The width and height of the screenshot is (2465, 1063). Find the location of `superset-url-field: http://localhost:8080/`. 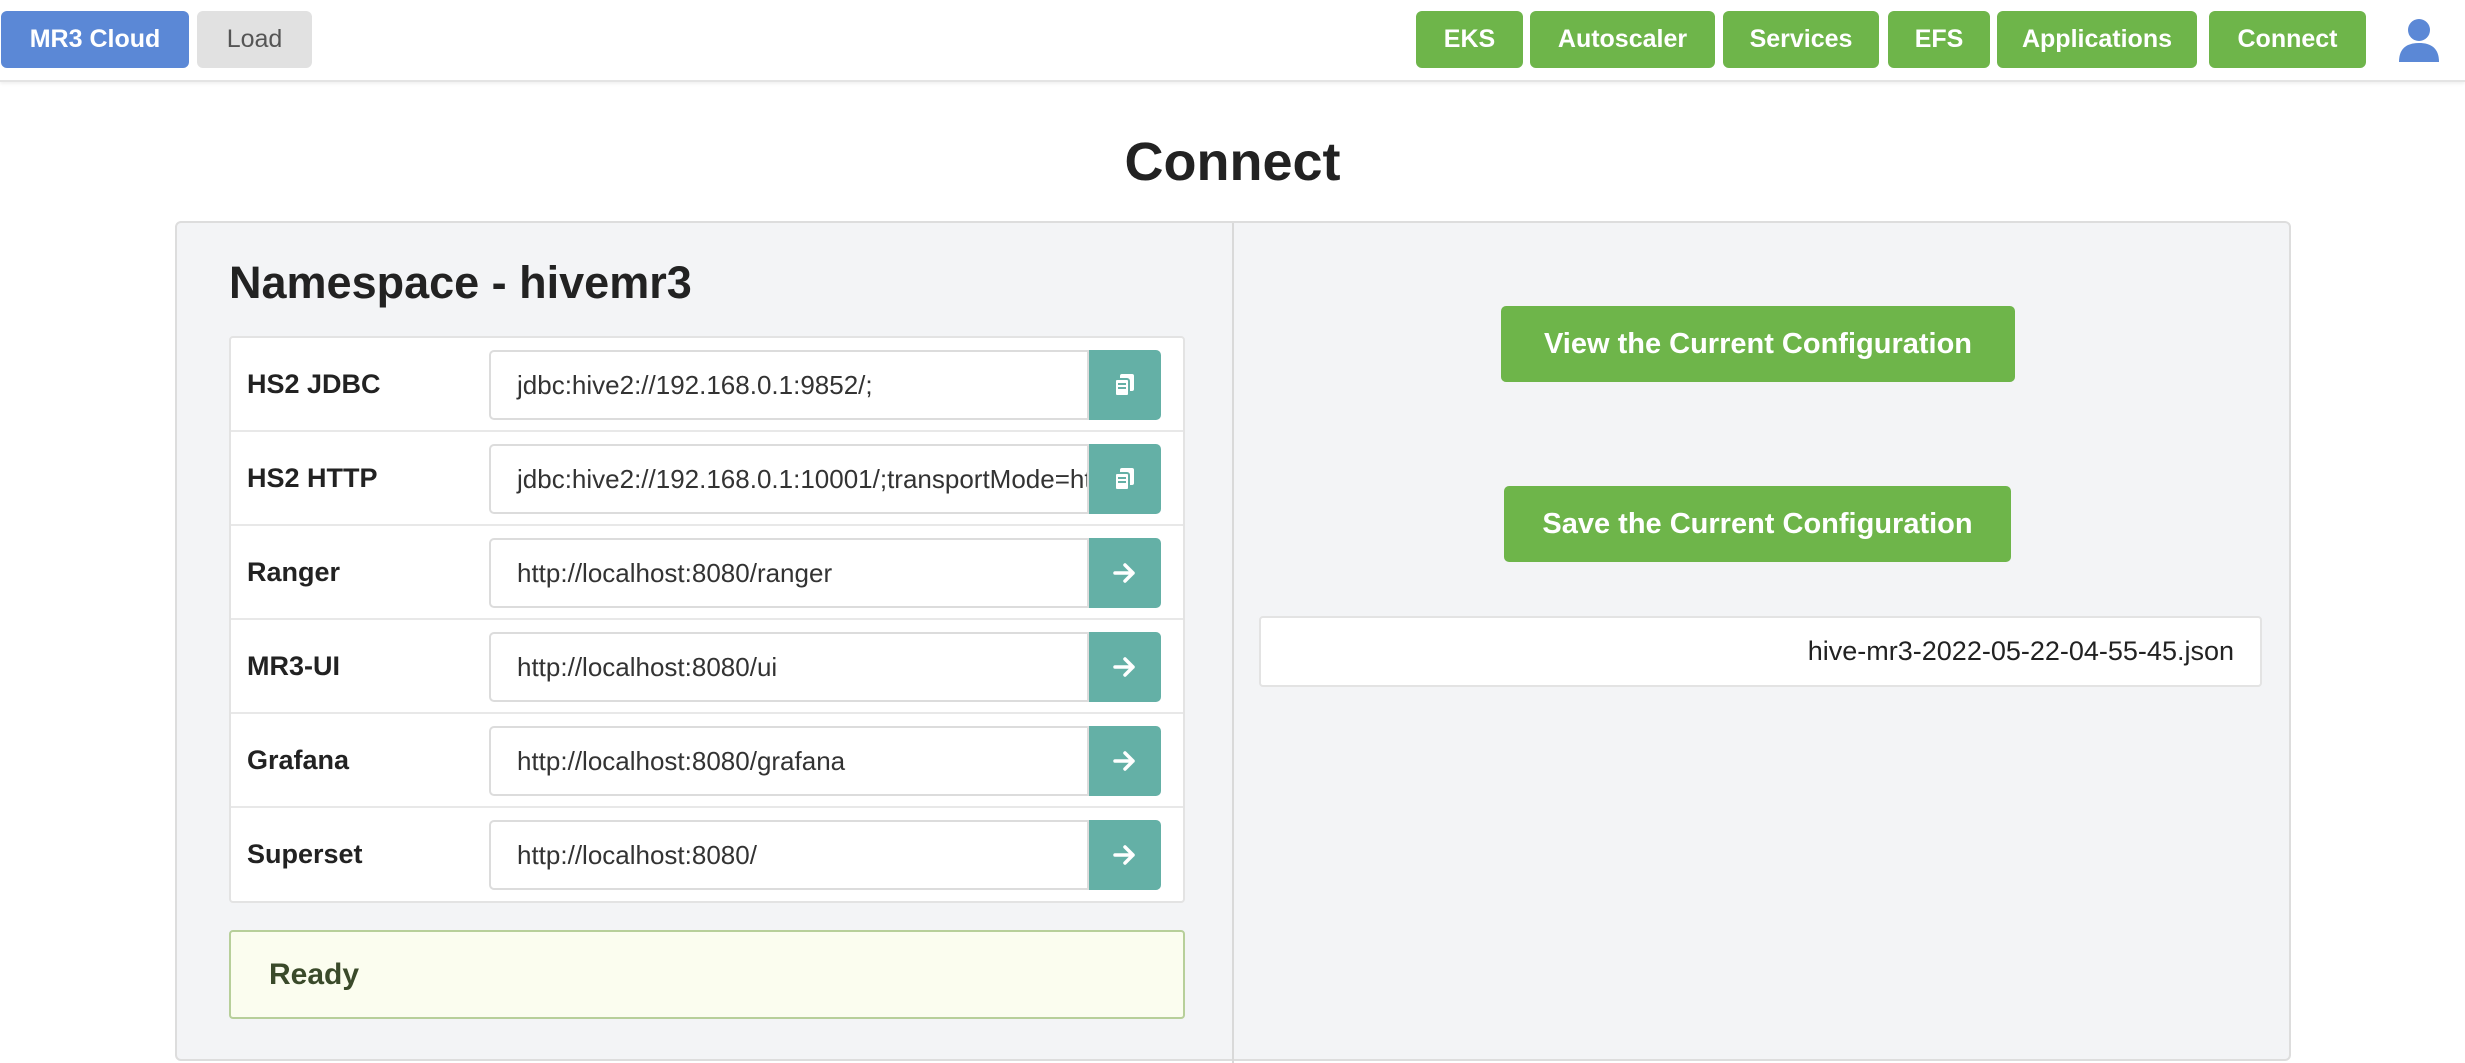

superset-url-field: http://localhost:8080/ is located at coordinates (789, 855).